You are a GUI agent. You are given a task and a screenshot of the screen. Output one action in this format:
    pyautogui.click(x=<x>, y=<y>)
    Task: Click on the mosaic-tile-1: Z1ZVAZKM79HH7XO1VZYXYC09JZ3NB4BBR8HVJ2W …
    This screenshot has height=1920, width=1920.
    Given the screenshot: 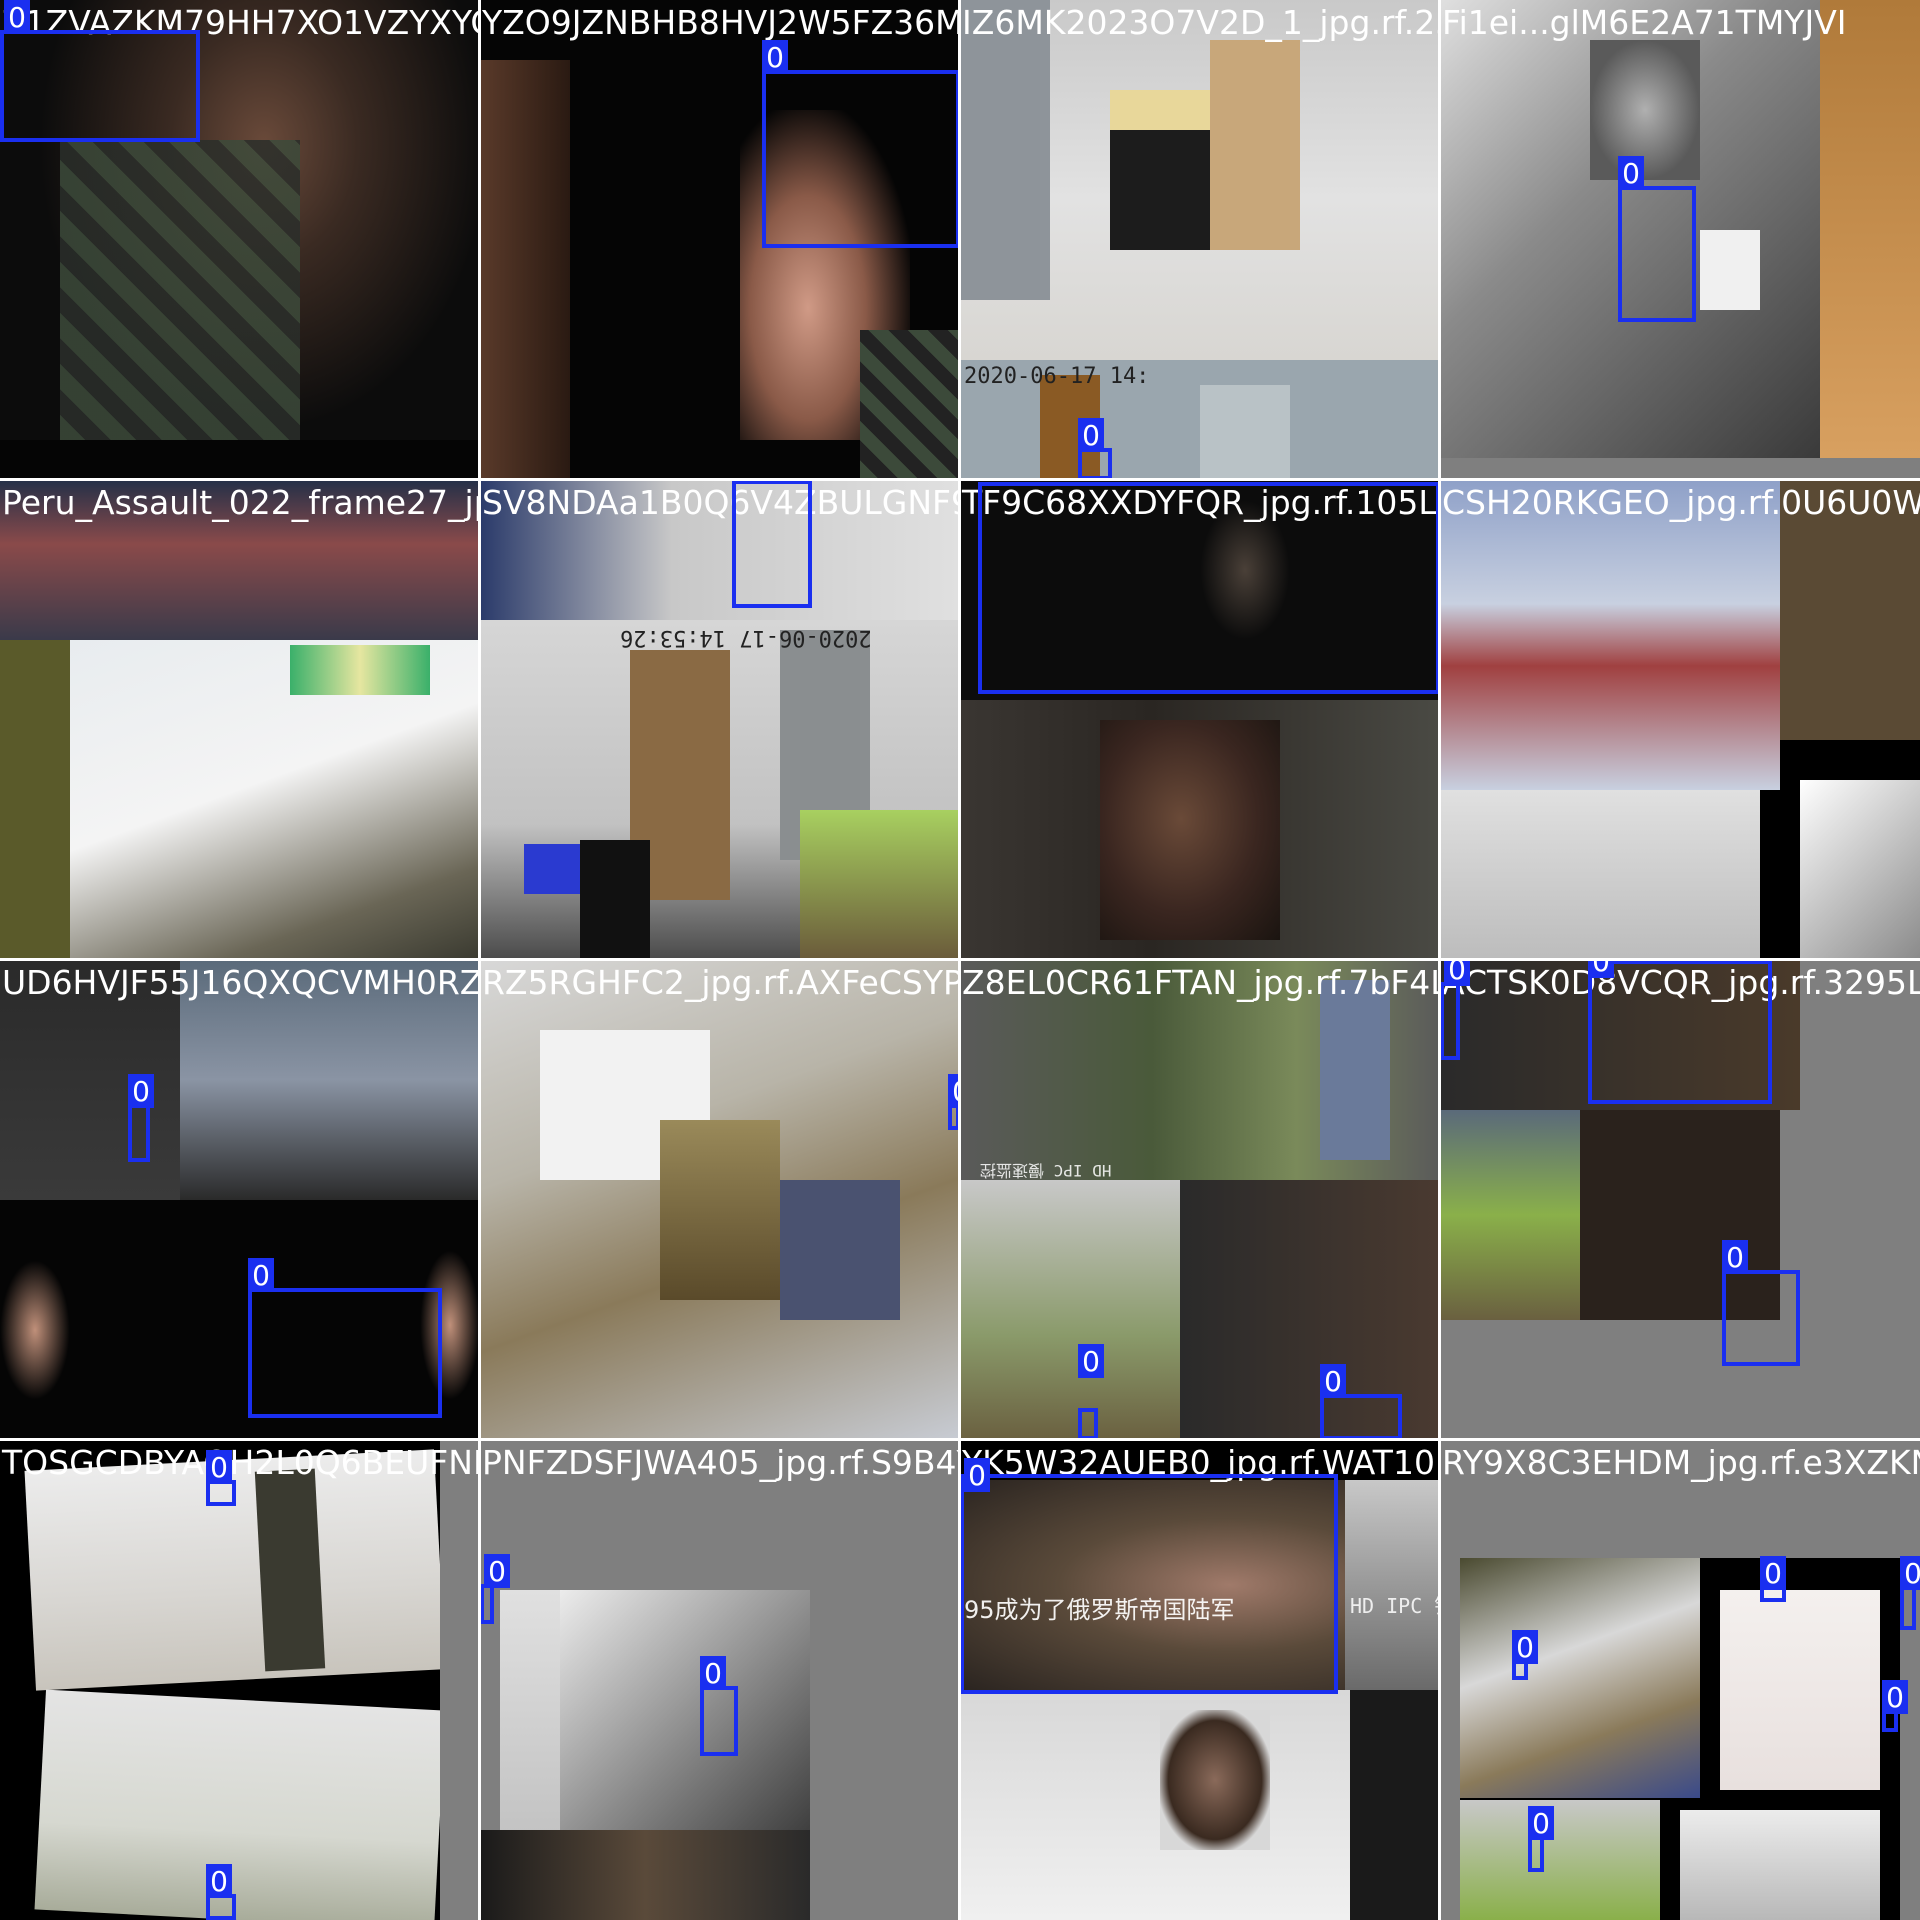 What is the action you would take?
    pyautogui.click(x=240, y=240)
    